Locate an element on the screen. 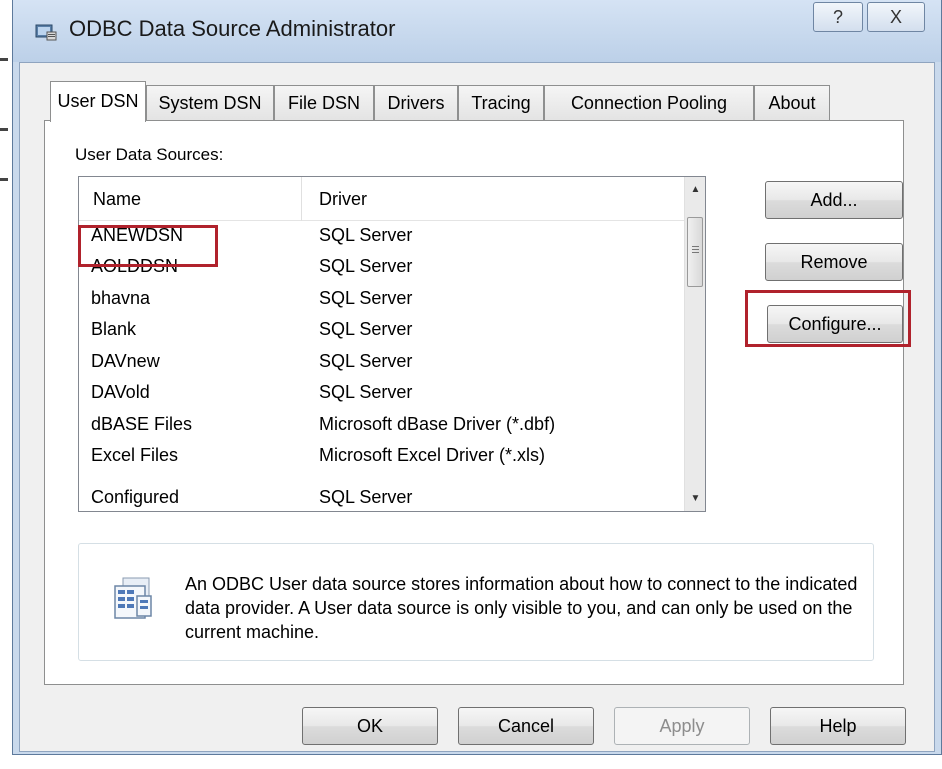  column-header-driver: Driver is located at coordinates (343, 199).